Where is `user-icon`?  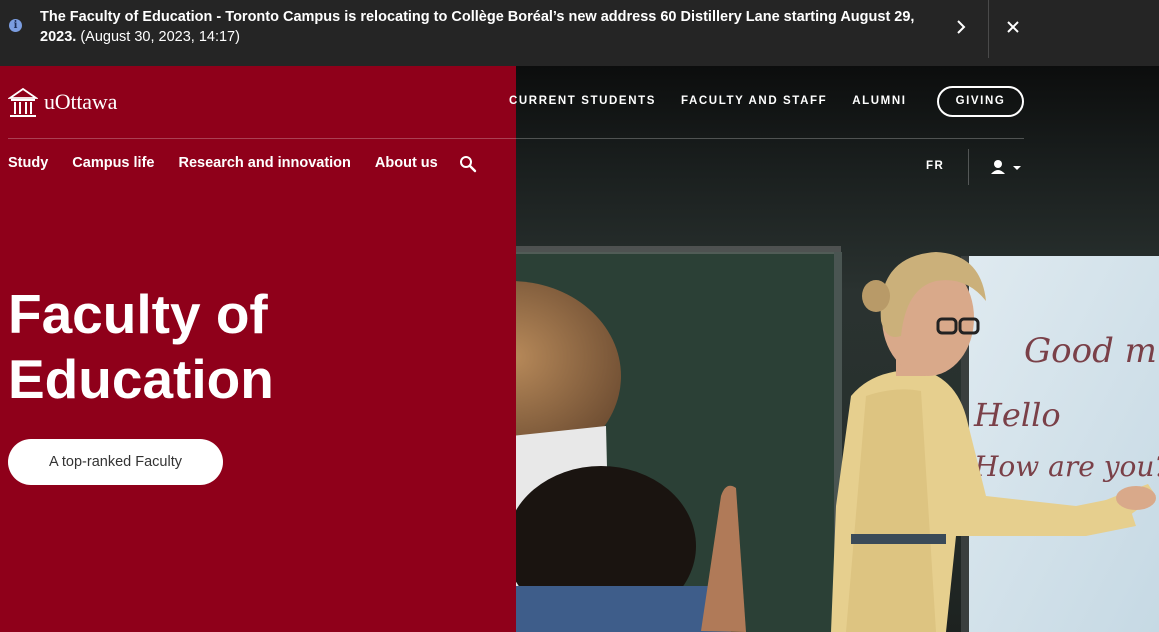 user-icon is located at coordinates (1006, 167).